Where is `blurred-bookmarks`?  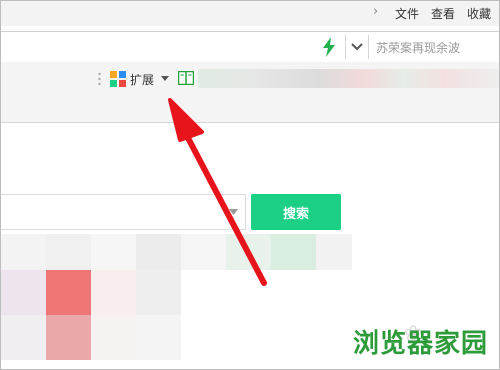 blurred-bookmarks is located at coordinates (348, 78).